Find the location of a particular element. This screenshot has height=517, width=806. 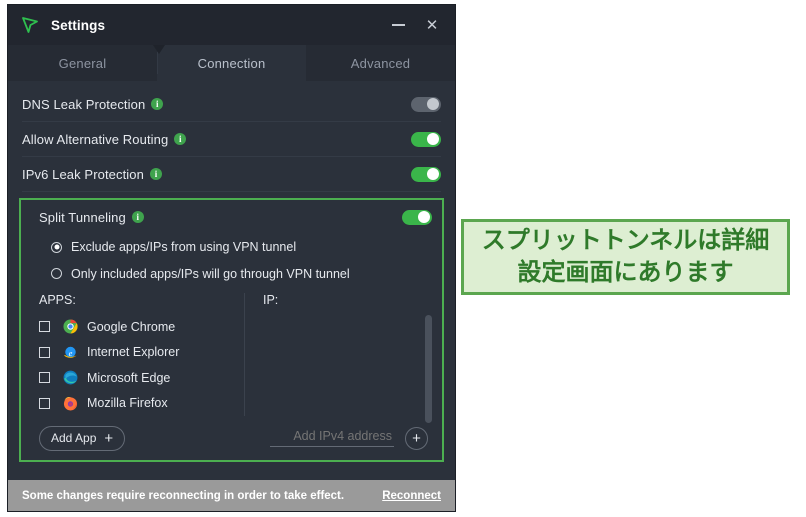

app-name: Internet Explorer is located at coordinates (133, 352).